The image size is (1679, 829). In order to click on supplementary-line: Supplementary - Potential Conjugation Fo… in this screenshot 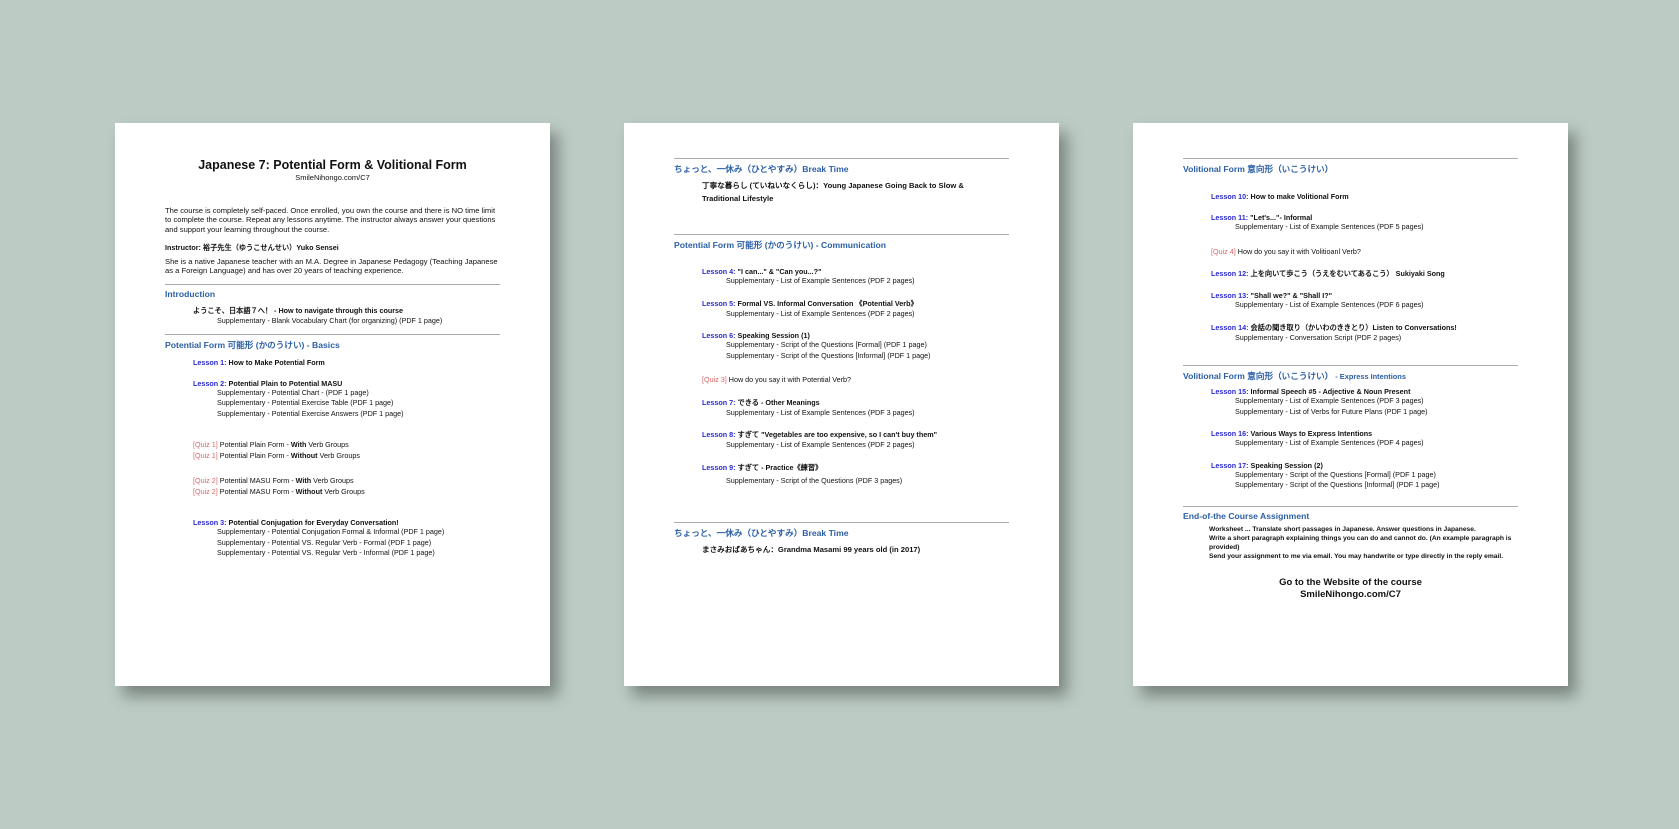, I will do `click(331, 532)`.